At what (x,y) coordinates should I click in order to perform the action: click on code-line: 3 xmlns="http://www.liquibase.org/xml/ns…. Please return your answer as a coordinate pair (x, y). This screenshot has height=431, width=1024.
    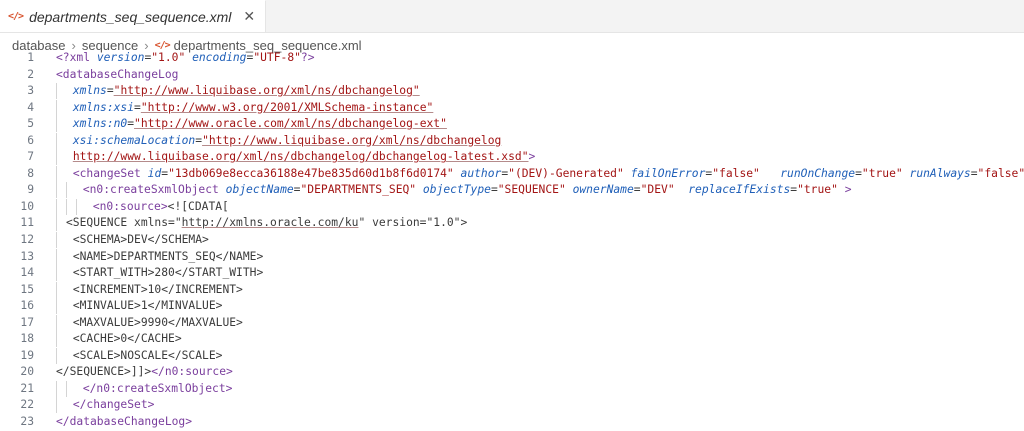
    Looking at the image, I should click on (512, 91).